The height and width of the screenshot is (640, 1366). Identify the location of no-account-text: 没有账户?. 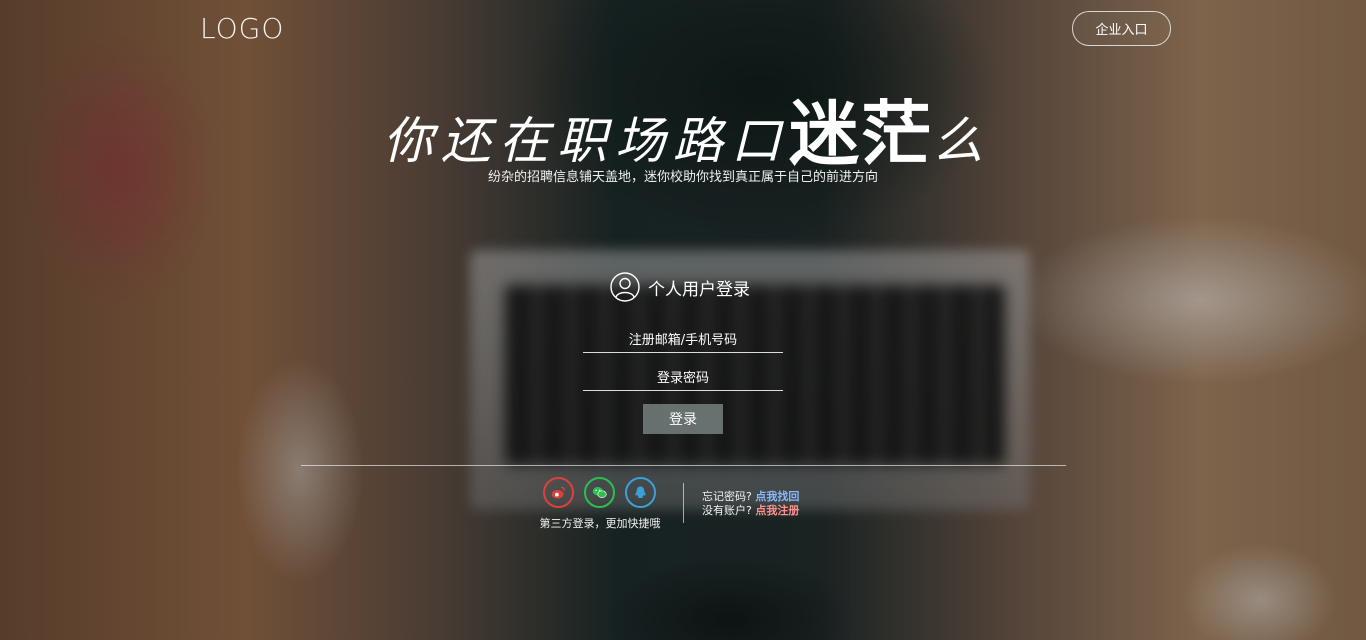
(727, 510).